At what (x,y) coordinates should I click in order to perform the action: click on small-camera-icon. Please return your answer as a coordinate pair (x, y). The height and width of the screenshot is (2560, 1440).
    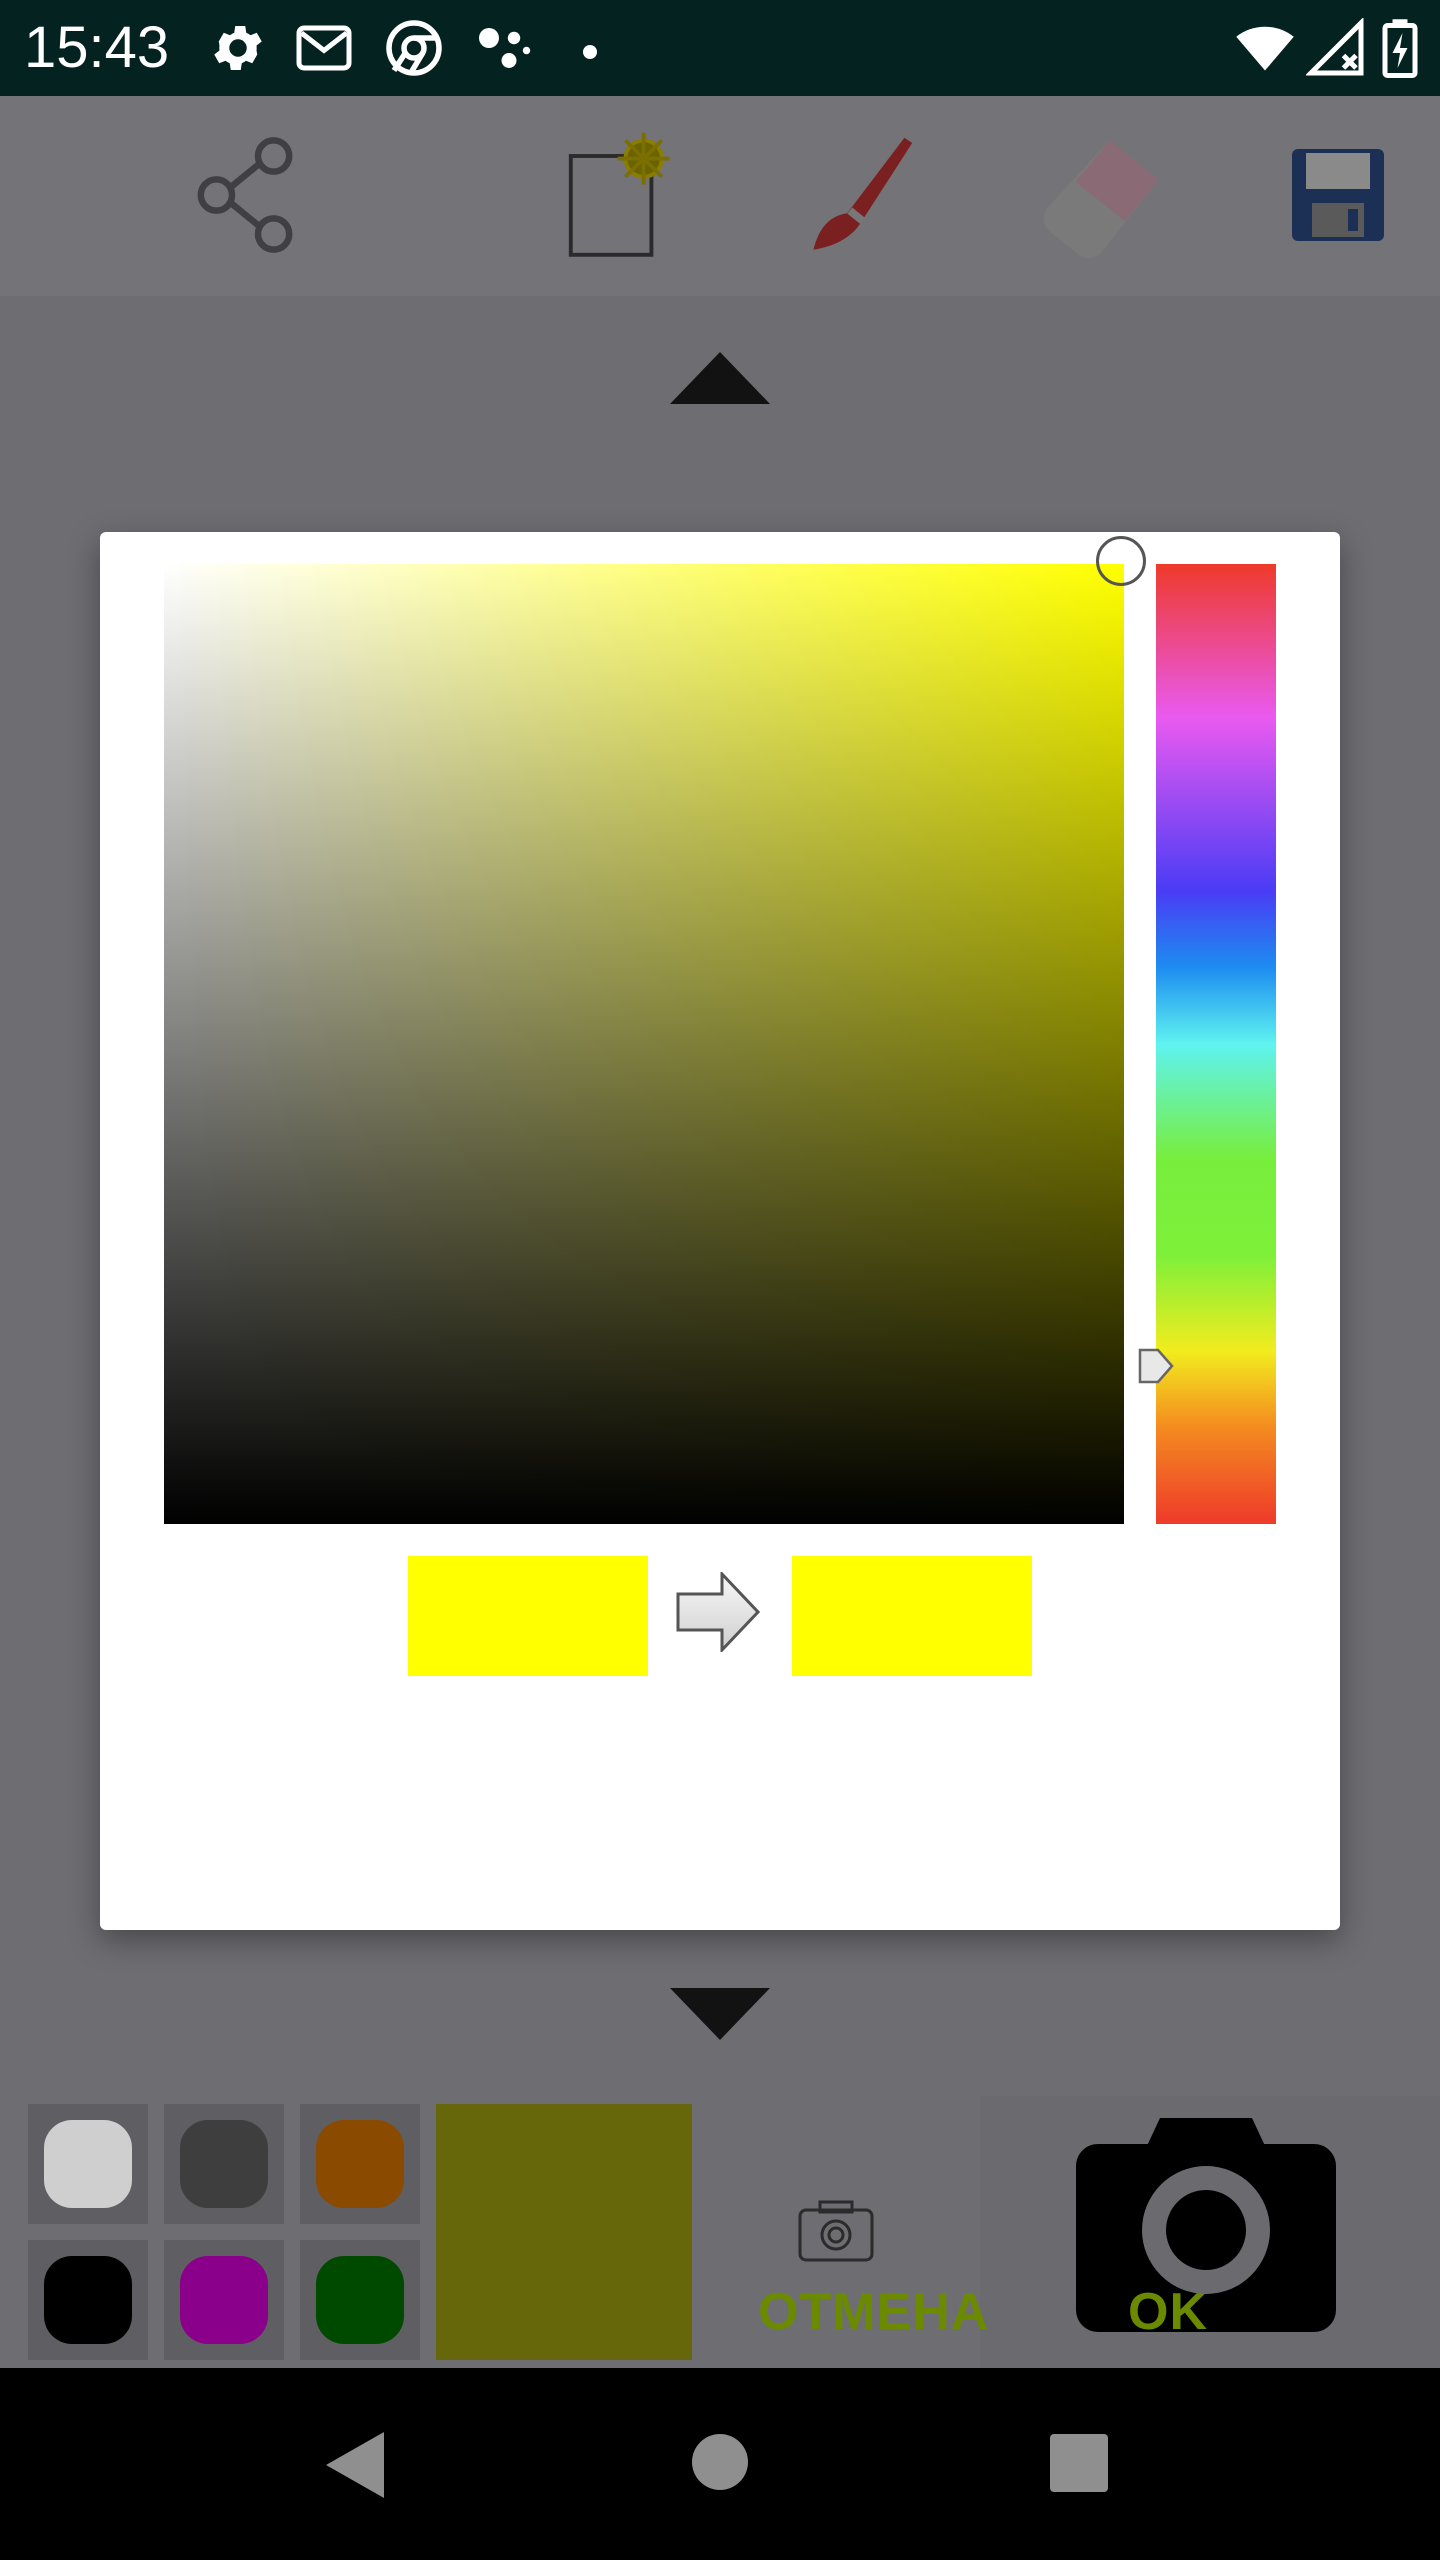
    Looking at the image, I should click on (836, 2231).